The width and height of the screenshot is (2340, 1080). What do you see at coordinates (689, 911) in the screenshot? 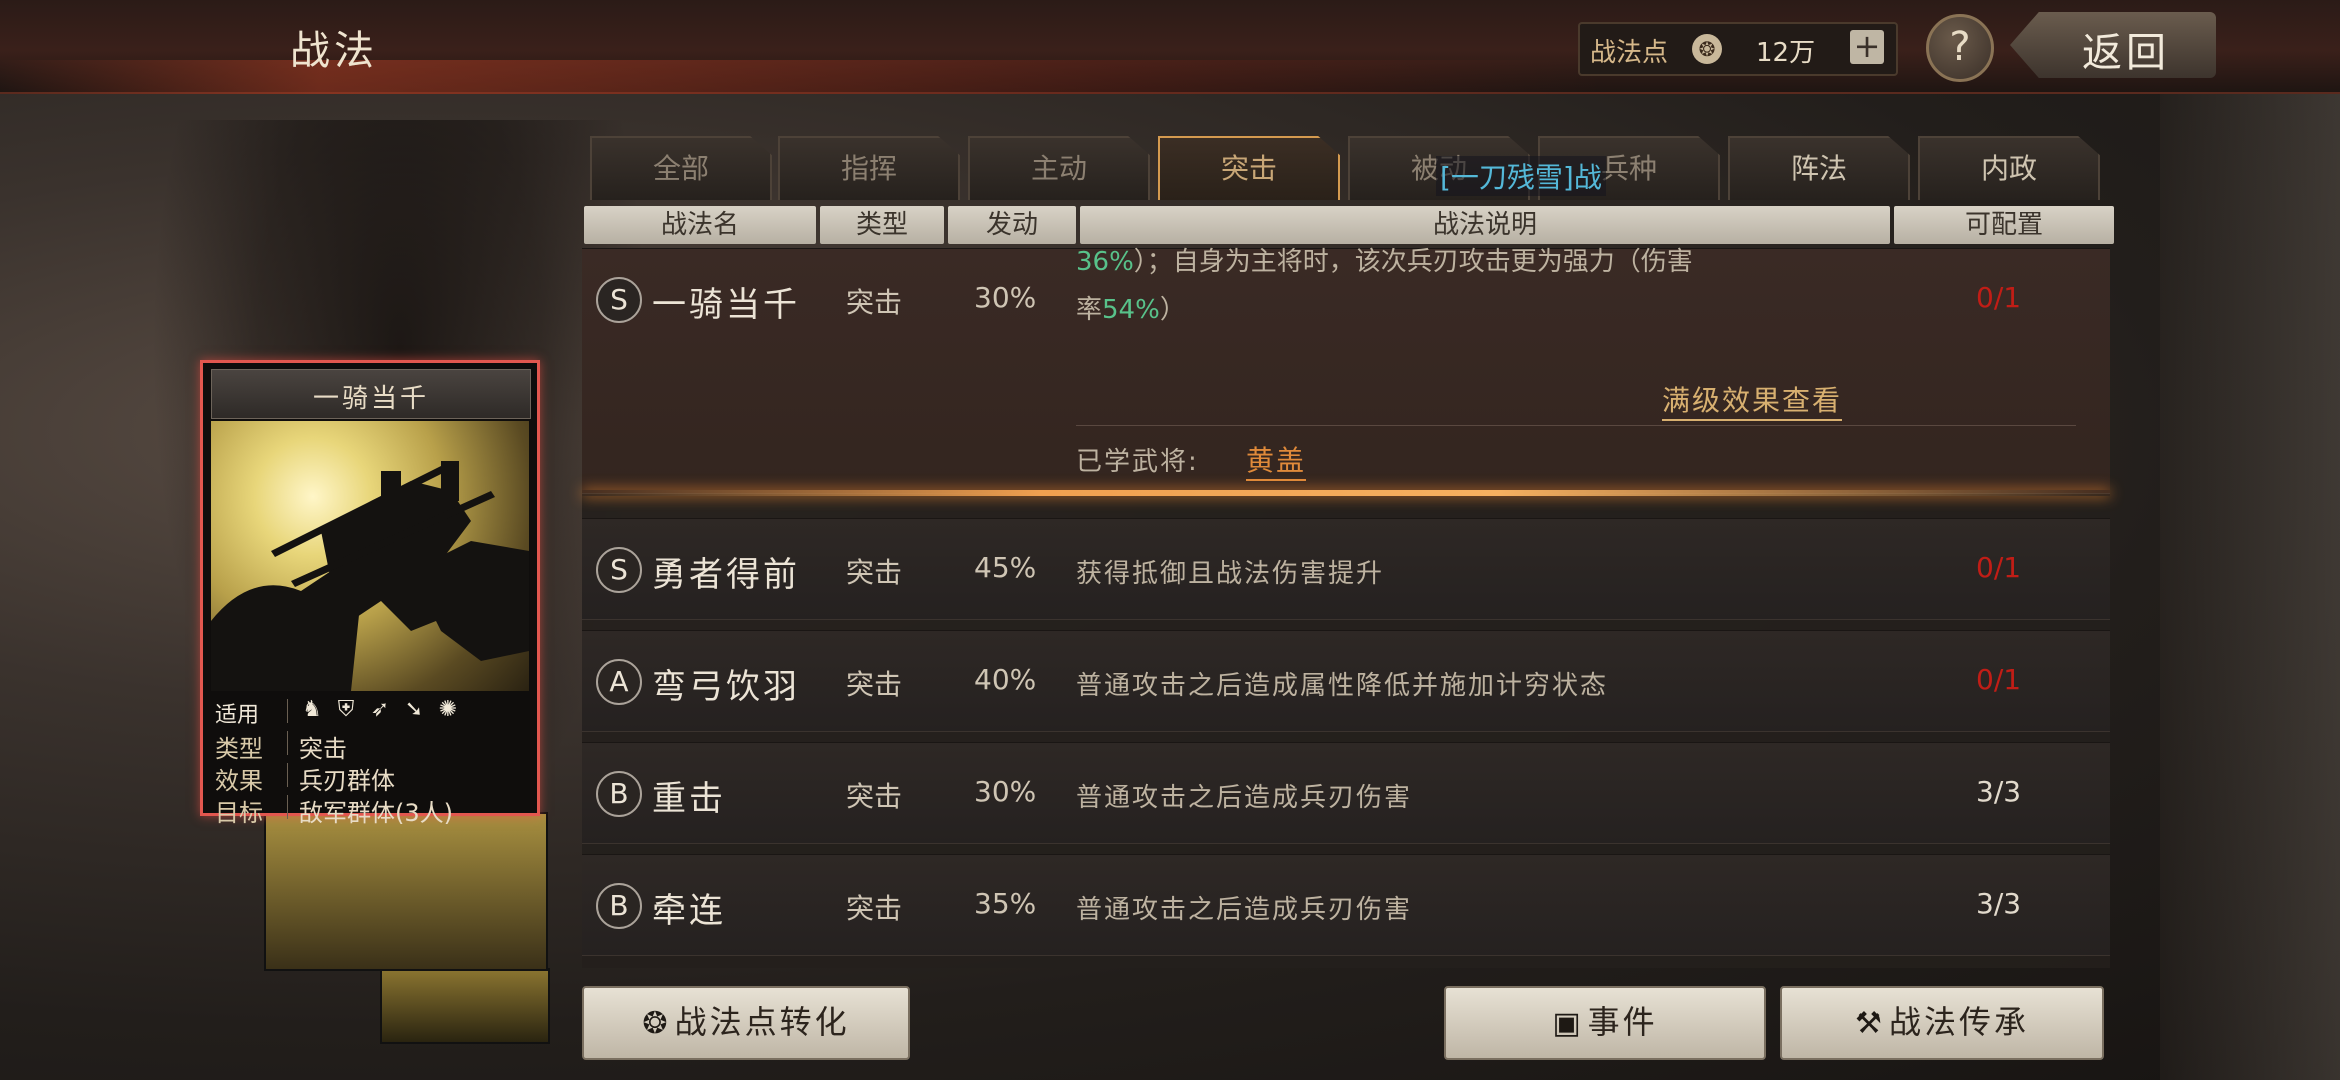
I see `skill-name: 牵连` at bounding box center [689, 911].